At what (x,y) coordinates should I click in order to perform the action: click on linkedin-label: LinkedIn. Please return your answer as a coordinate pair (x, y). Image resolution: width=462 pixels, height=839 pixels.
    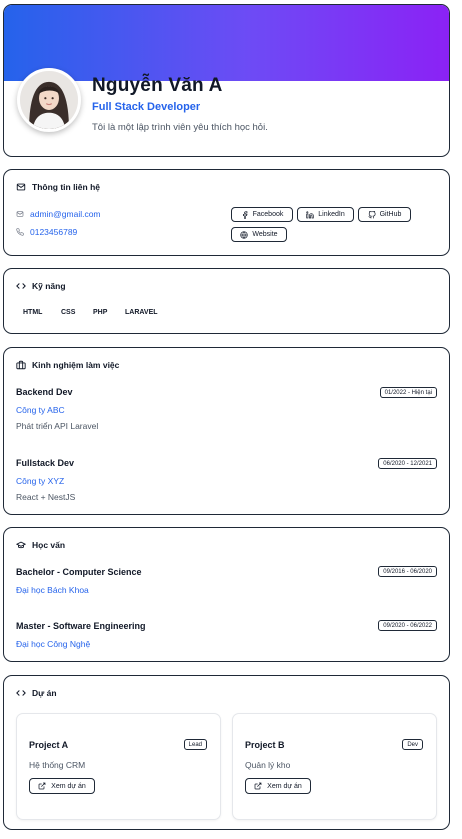
    Looking at the image, I should click on (331, 214).